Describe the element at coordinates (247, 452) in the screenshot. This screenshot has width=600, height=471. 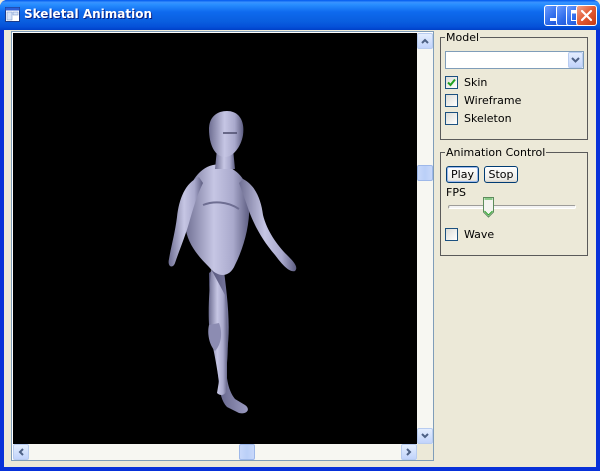
I see `horizontal-scroll-thumb` at that location.